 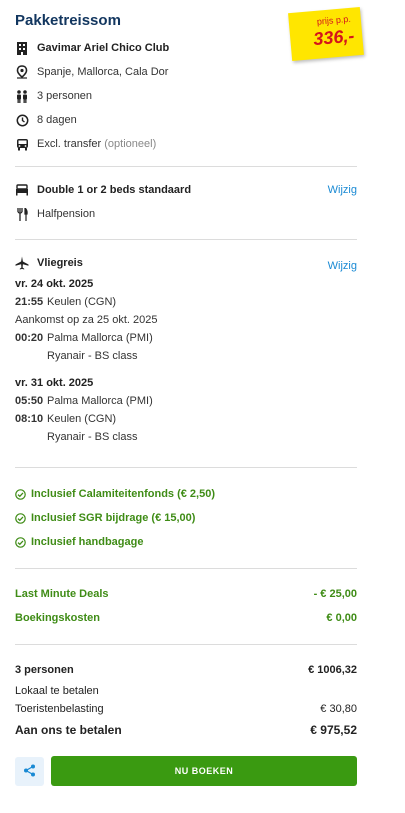 I want to click on airplane-icon, so click(x=22, y=263).